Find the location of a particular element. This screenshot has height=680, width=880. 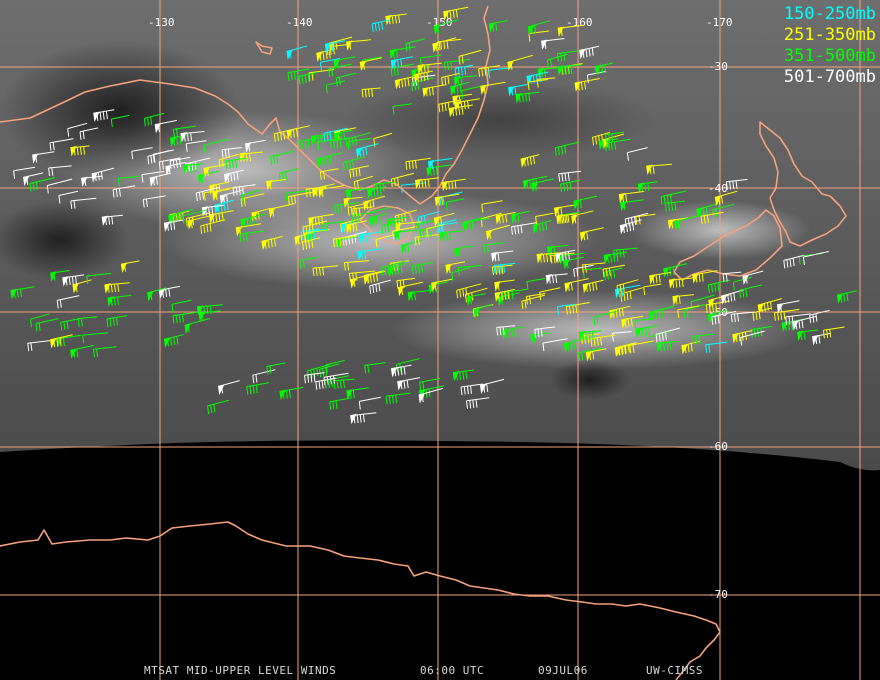

pressure-legend: 150-250mb 251-350mb 351-500mb 501-700mb is located at coordinates (830, 46).